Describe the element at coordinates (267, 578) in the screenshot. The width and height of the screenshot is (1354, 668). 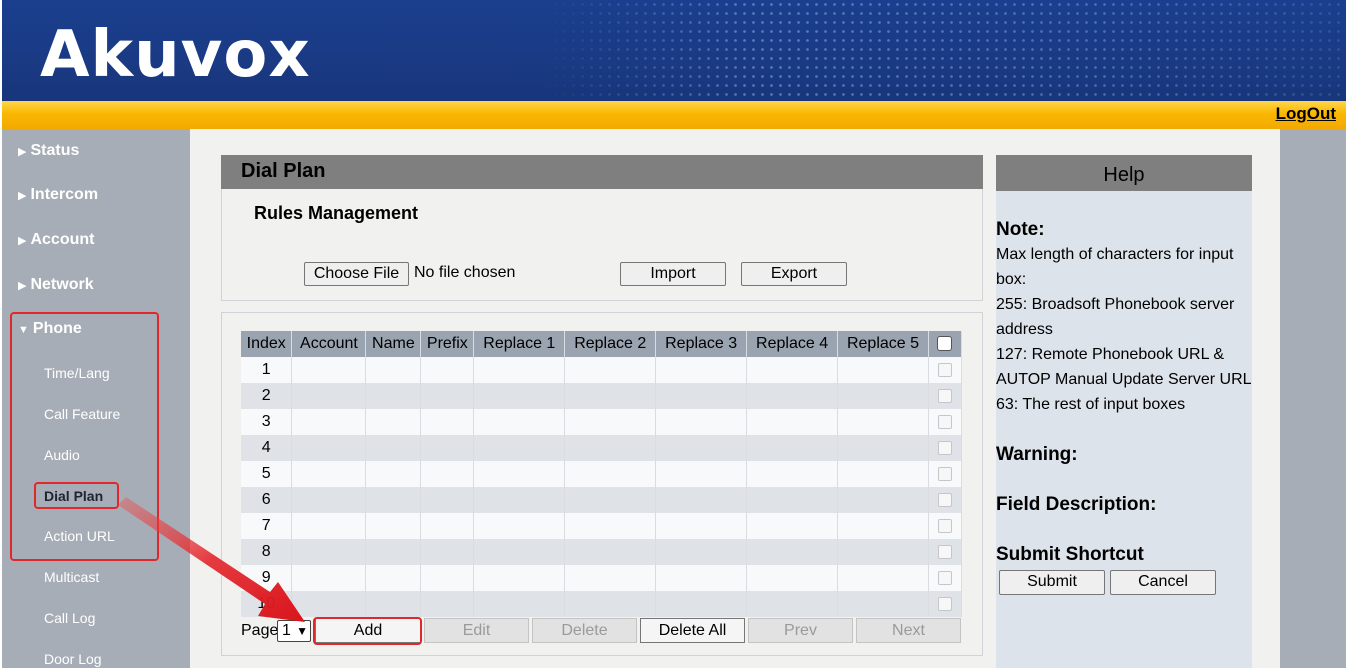
I see `row-index: 9` at that location.